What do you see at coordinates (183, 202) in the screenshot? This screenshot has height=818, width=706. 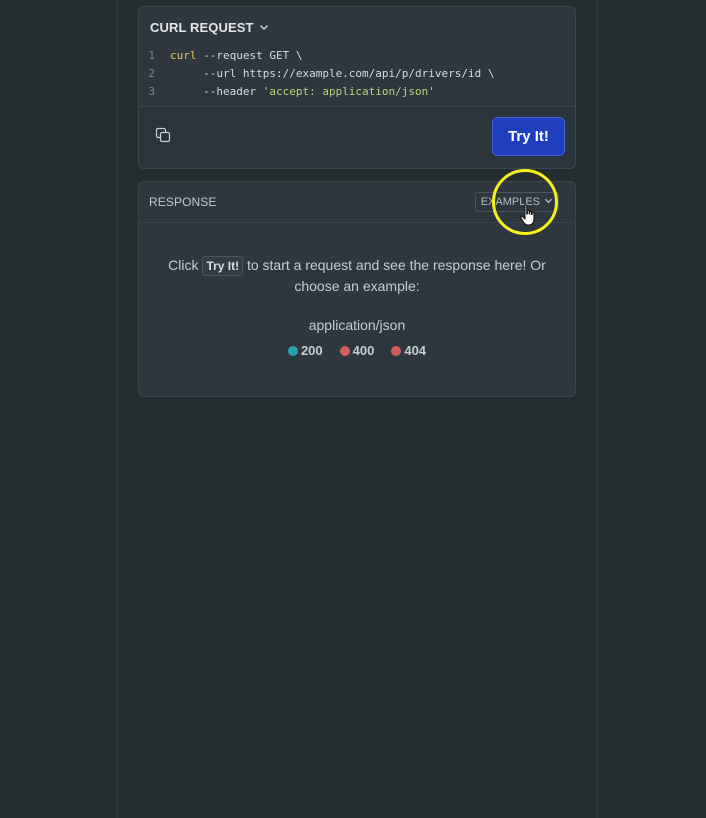 I see `response-title: RESPONSE` at bounding box center [183, 202].